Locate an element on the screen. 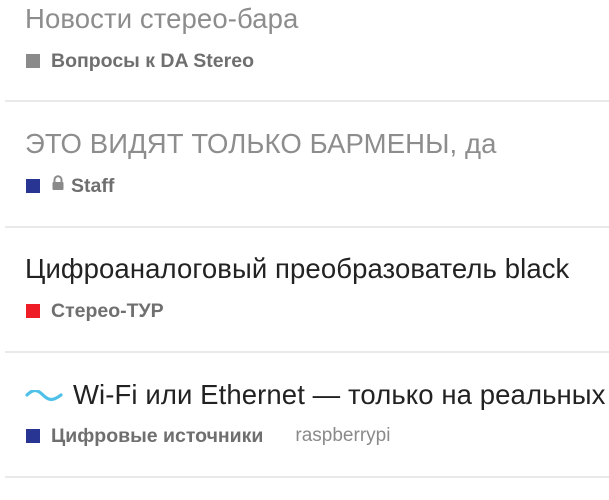  topic-category: Вопросы к DA Stereo is located at coordinates (140, 61).